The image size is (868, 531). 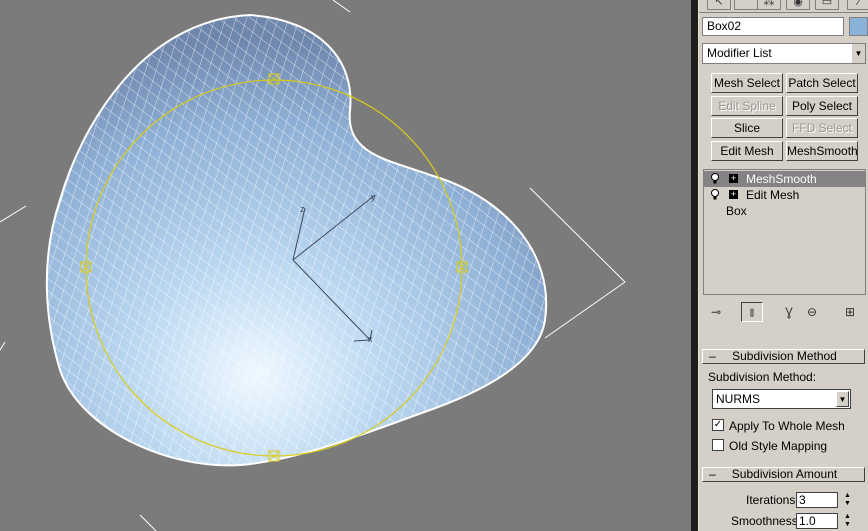 I want to click on smoothness-label: Smoothness:, so click(x=766, y=521).